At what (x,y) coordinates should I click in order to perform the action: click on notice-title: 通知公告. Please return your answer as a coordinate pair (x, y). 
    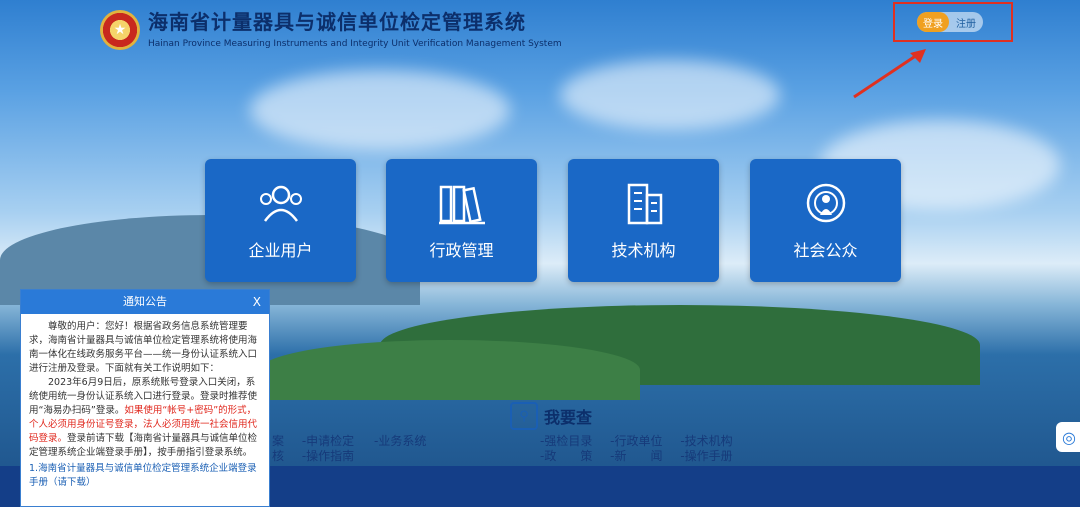
    Looking at the image, I should click on (145, 301).